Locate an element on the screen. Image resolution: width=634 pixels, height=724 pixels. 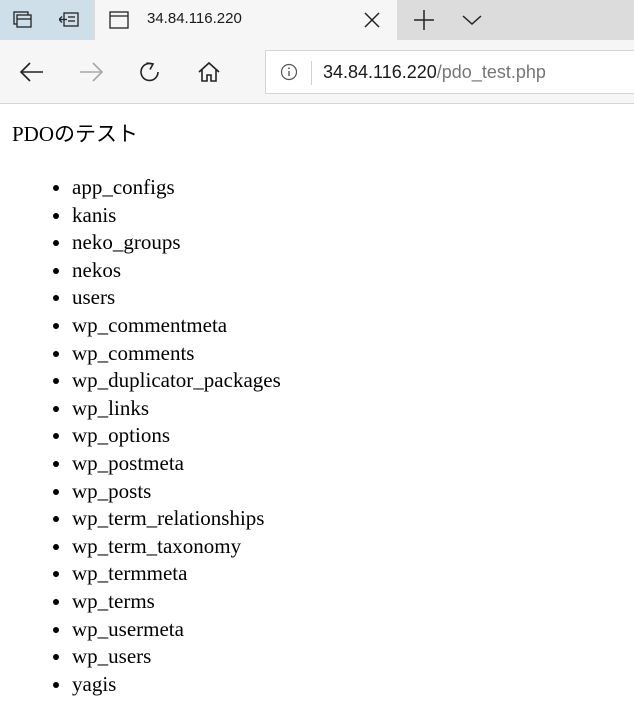
set-aside-tabs-button is located at coordinates (69, 20).